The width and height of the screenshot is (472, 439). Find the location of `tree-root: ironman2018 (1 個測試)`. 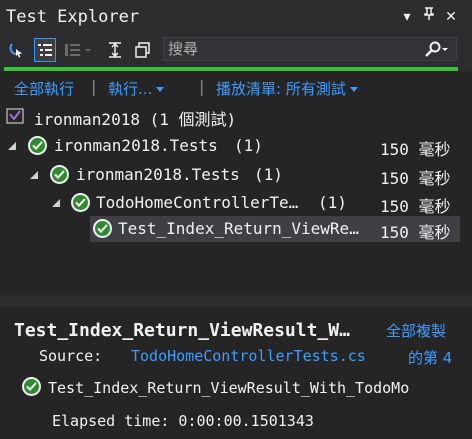

tree-root: ironman2018 (1 個測試) is located at coordinates (230, 116).